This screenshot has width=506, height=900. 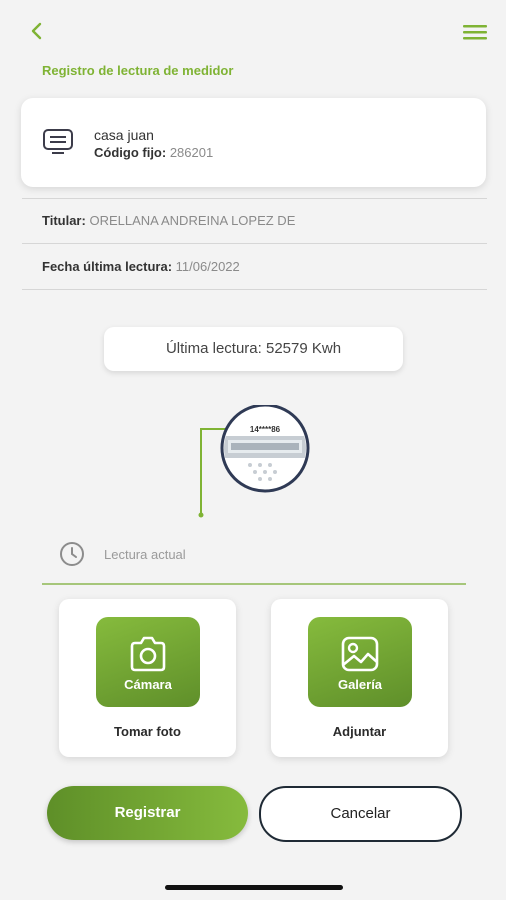 I want to click on holder-row: Titular: ORELLANA ANDREINA LOPEZ DE, so click(x=168, y=220).